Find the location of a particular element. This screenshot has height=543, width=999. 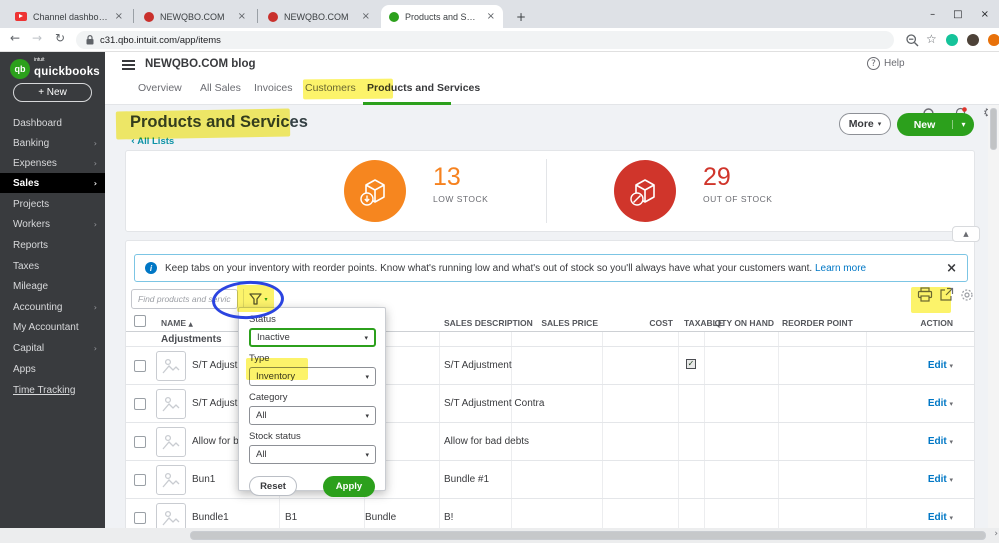

out-of-stock-stat: 29 OUT OF STOCK is located at coordinates (737, 183).